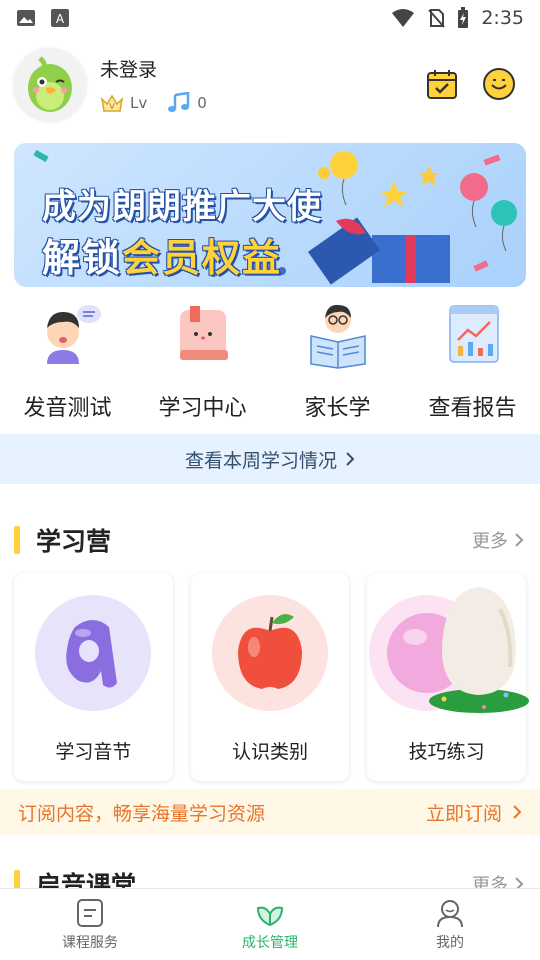 This screenshot has width=540, height=960. I want to click on avatar, so click(50, 84).